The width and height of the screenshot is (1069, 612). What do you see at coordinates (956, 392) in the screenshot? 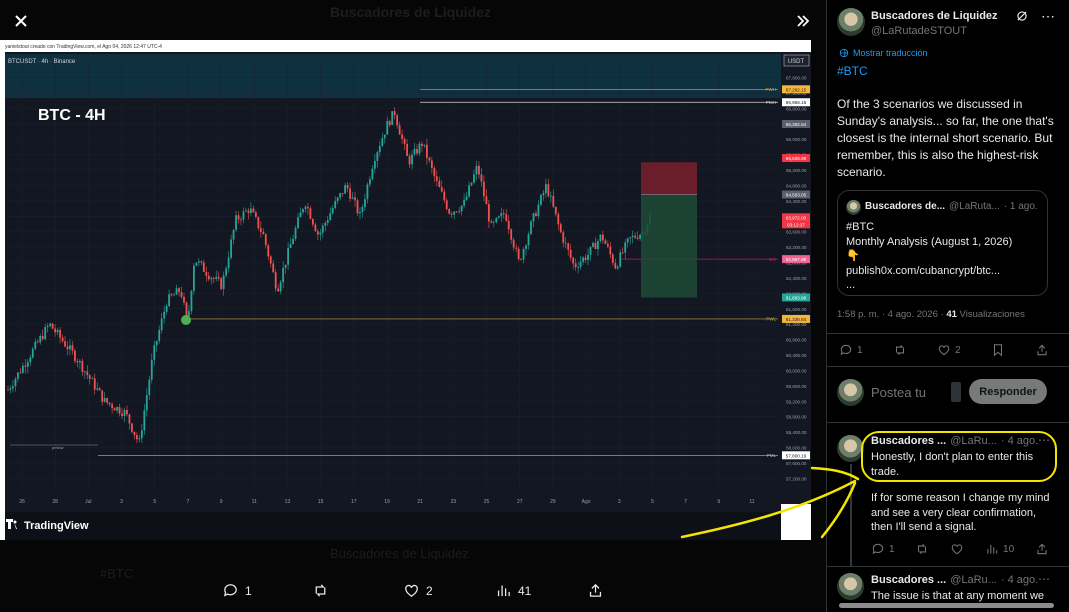
I see `composer-scroll` at bounding box center [956, 392].